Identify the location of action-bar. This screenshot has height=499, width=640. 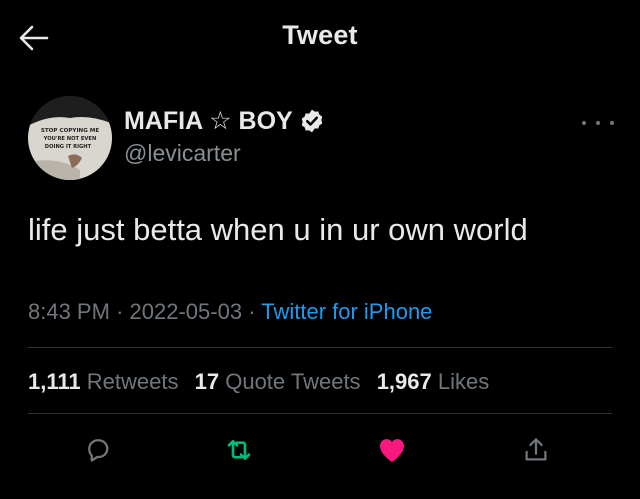
(320, 450).